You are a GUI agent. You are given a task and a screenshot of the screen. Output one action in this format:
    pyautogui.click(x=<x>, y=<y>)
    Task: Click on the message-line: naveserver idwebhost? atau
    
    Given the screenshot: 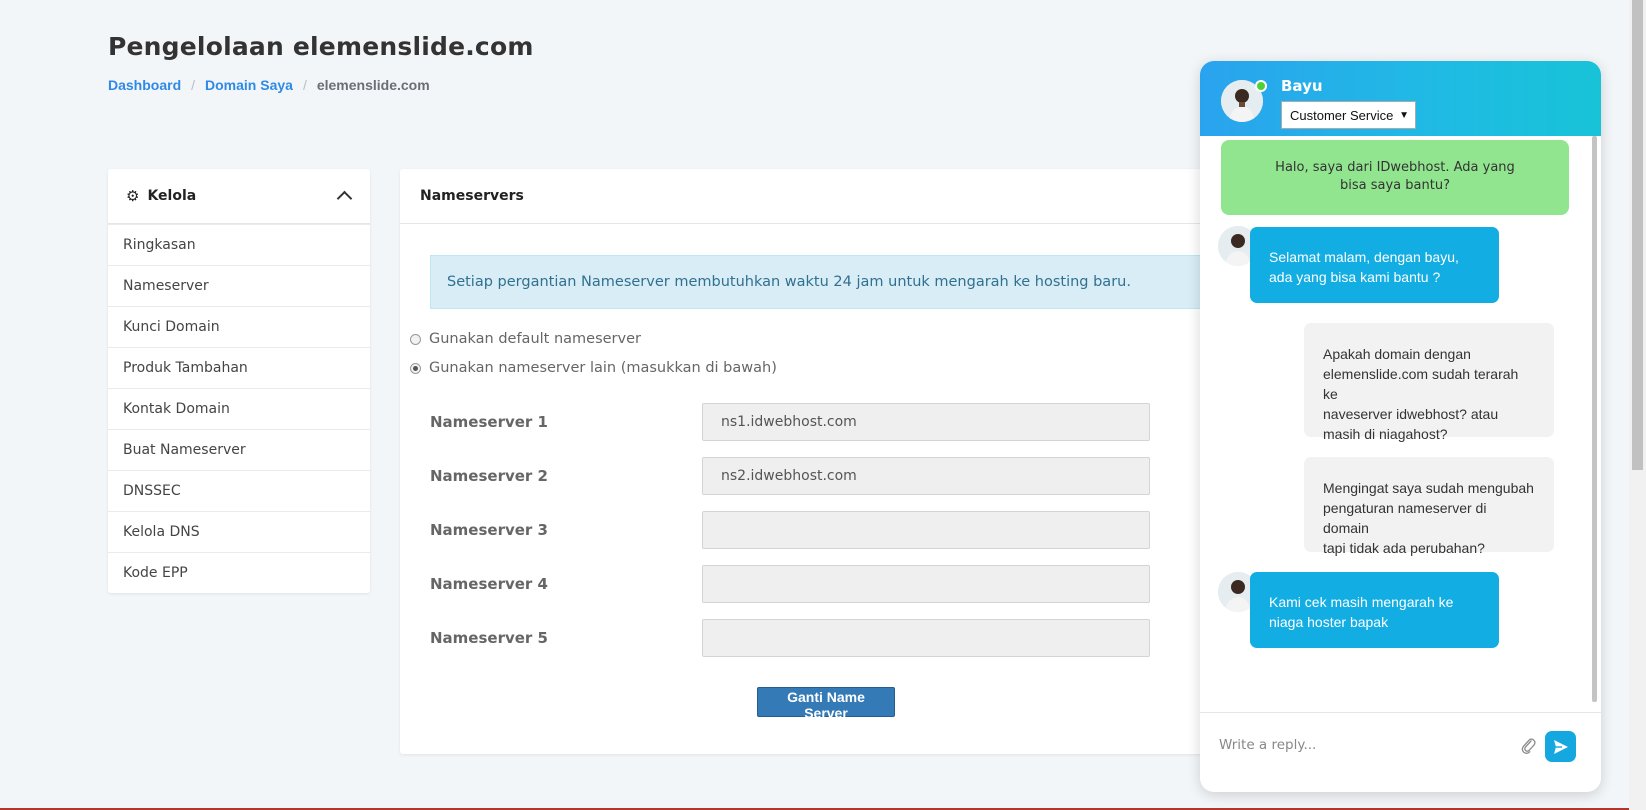 What is the action you would take?
    pyautogui.click(x=1411, y=414)
    